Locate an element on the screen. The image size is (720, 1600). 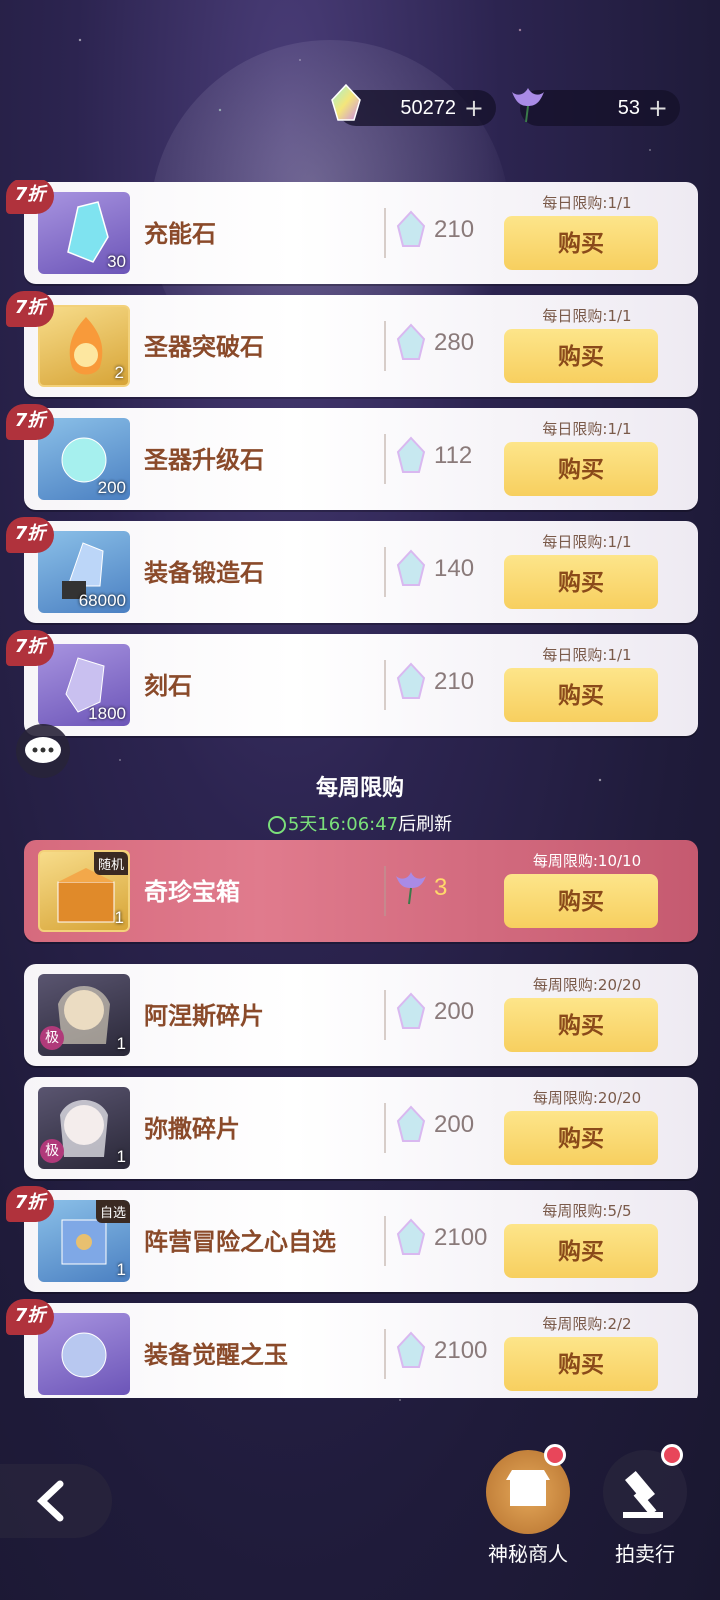
item-name: 装备锻造石 is located at coordinates (204, 573).